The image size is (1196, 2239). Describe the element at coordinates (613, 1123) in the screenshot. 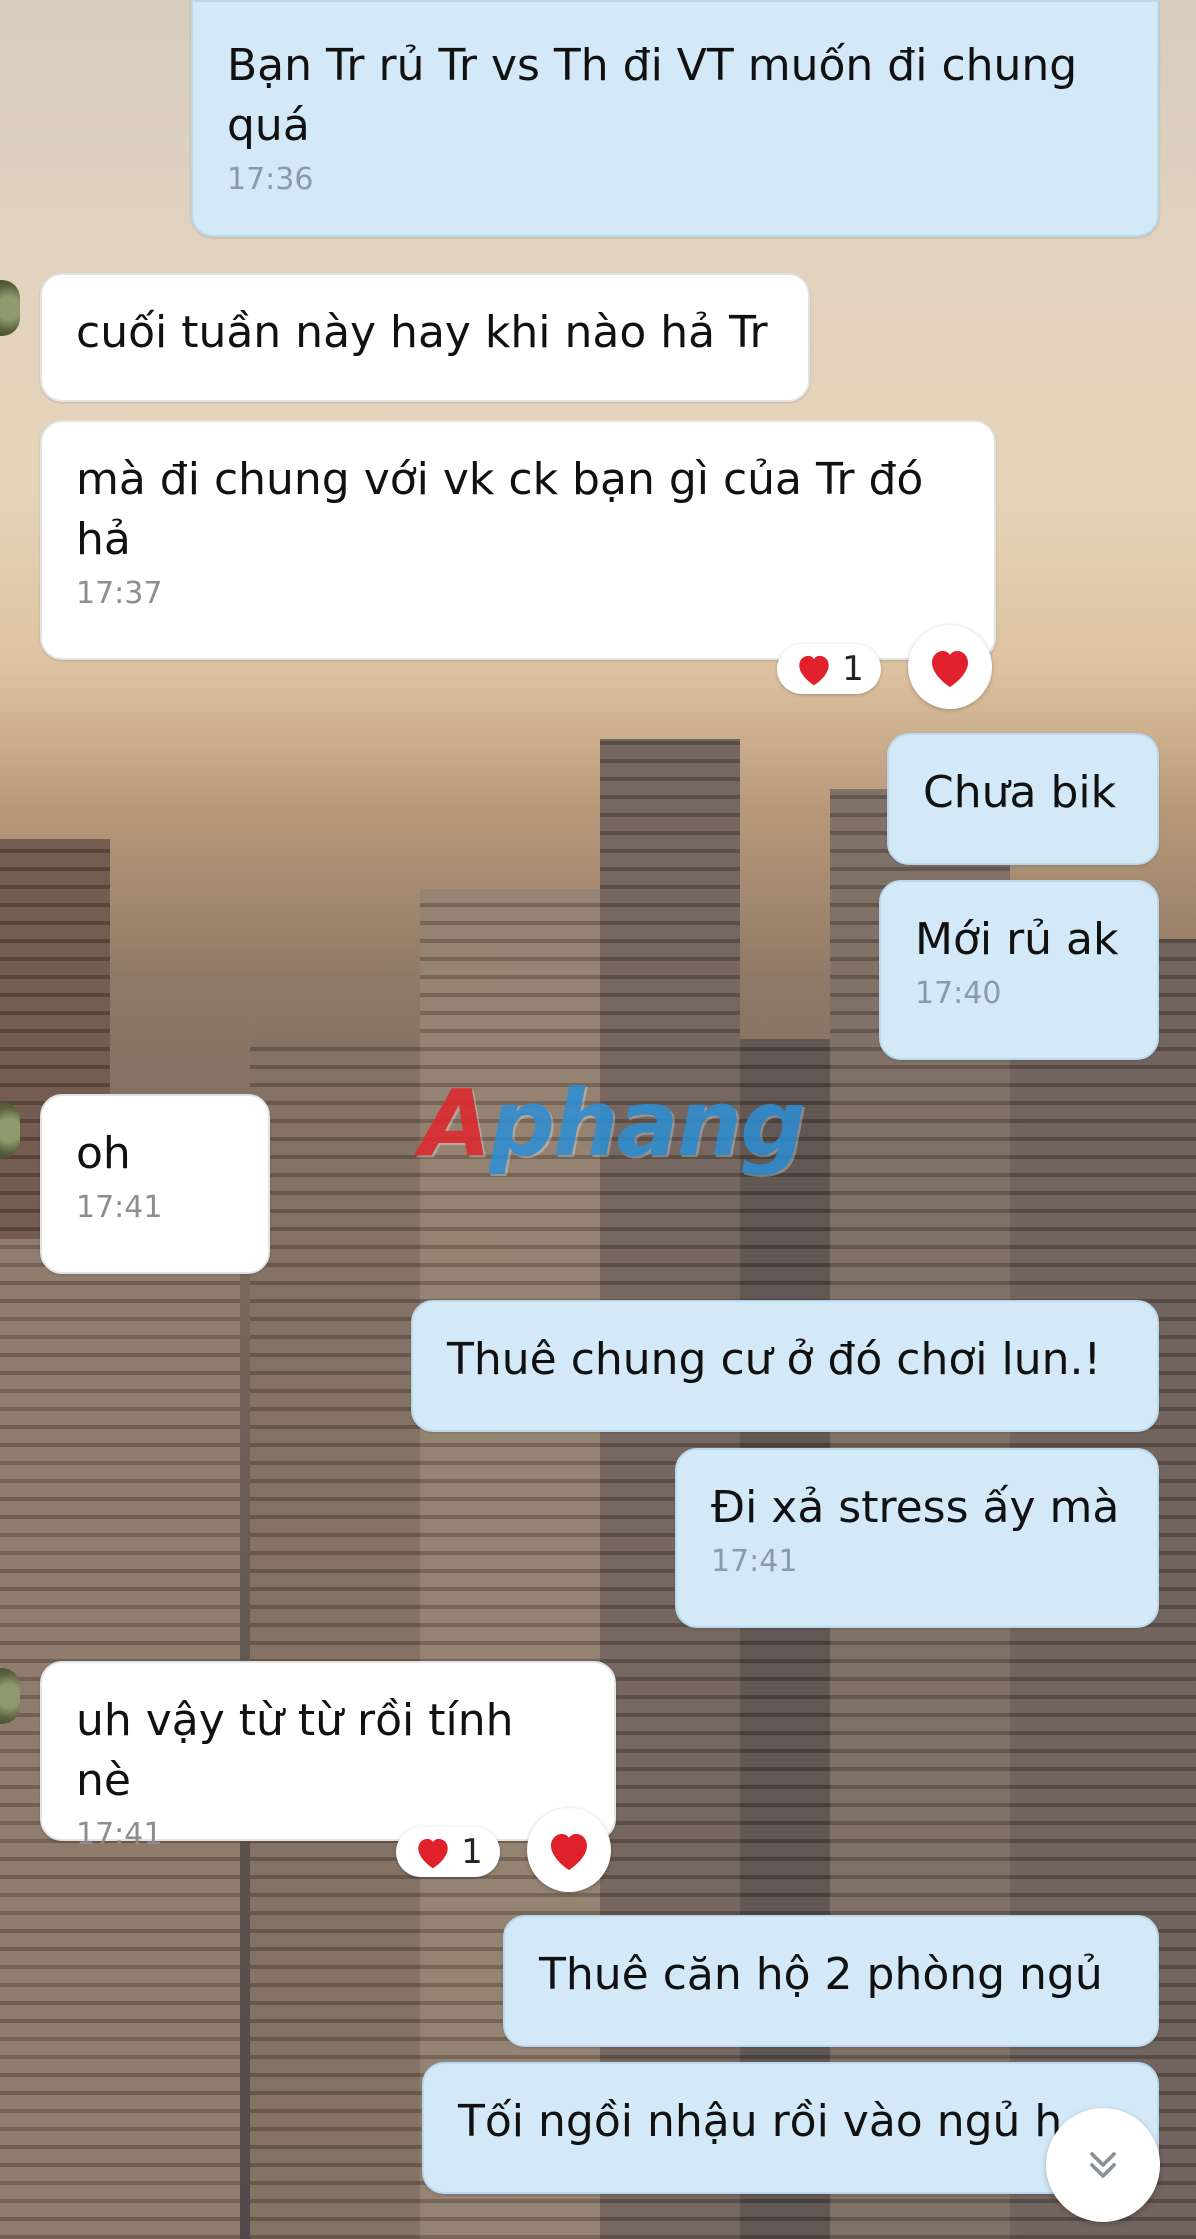

I see `watermark-logo: Aphang` at that location.